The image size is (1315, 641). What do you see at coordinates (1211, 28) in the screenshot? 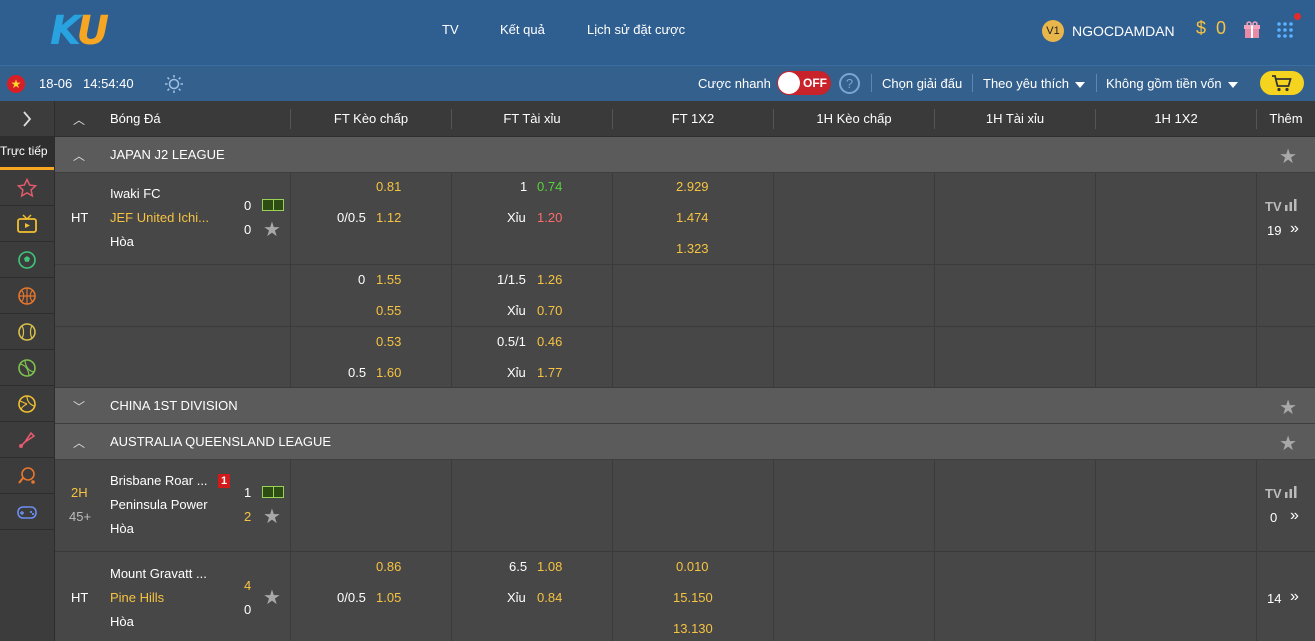
I see `balance: $ 0` at bounding box center [1211, 28].